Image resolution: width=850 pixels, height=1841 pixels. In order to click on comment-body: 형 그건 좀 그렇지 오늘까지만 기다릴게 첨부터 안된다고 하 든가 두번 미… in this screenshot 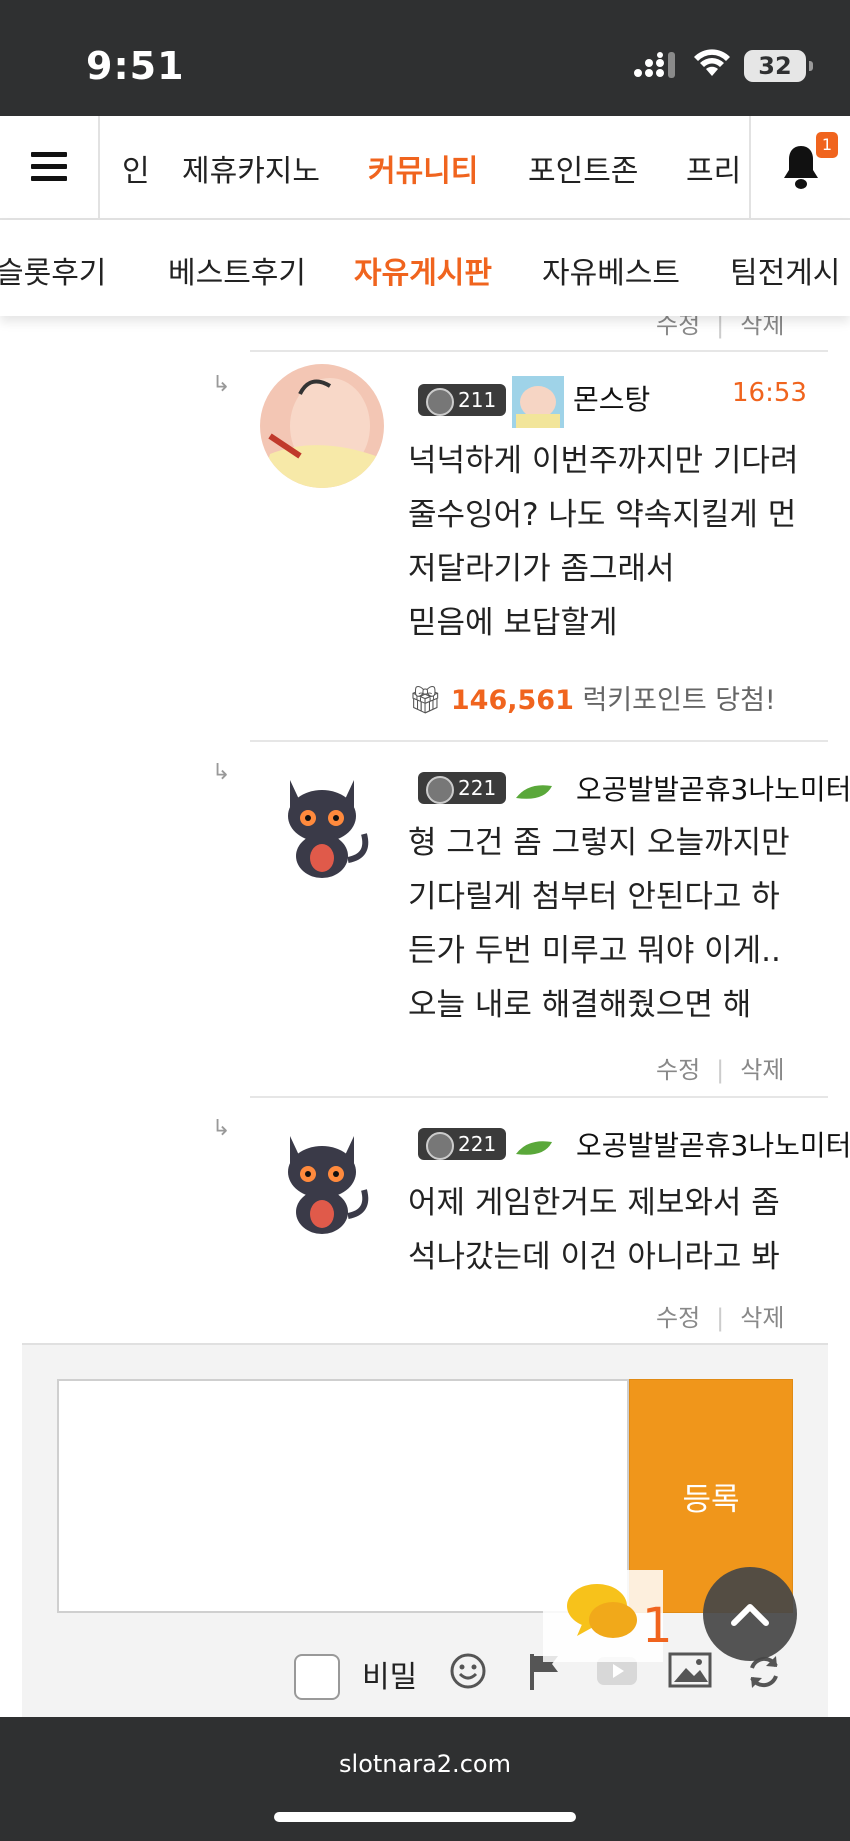, I will do `click(599, 924)`.